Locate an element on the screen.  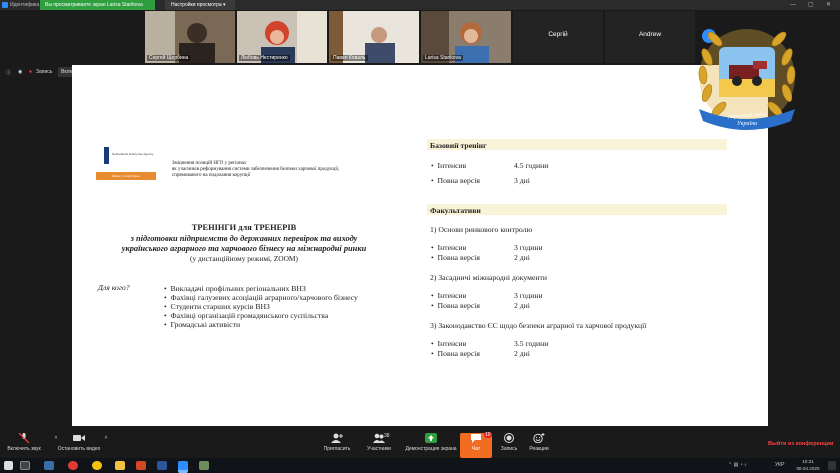
share-screen-button: Демонстрация экрана is located at coordinates (431, 442).